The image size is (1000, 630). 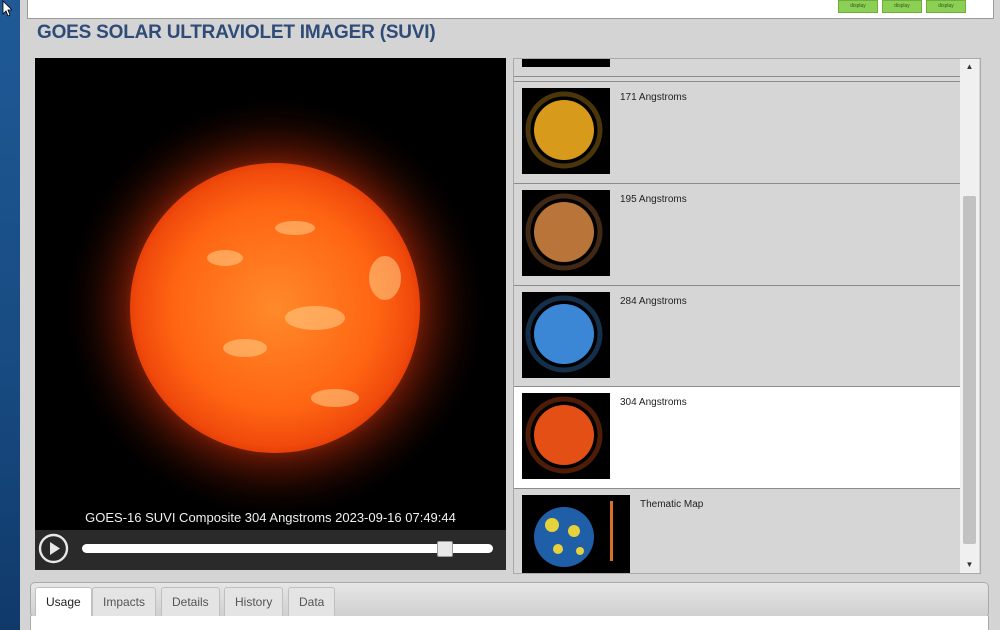 I want to click on scroll-up-arrow-icon: ▲, so click(x=969, y=67).